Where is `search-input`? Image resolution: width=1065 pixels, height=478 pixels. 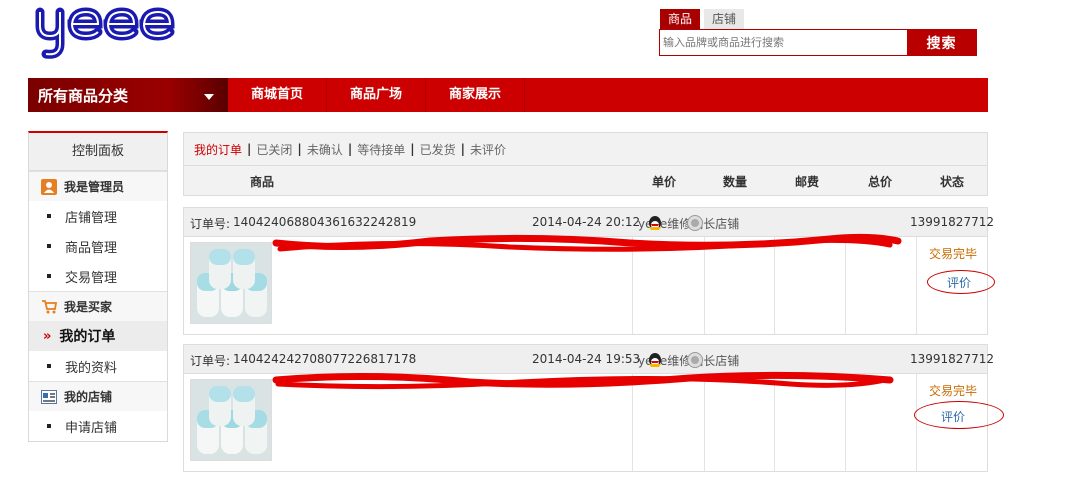 search-input is located at coordinates (783, 42).